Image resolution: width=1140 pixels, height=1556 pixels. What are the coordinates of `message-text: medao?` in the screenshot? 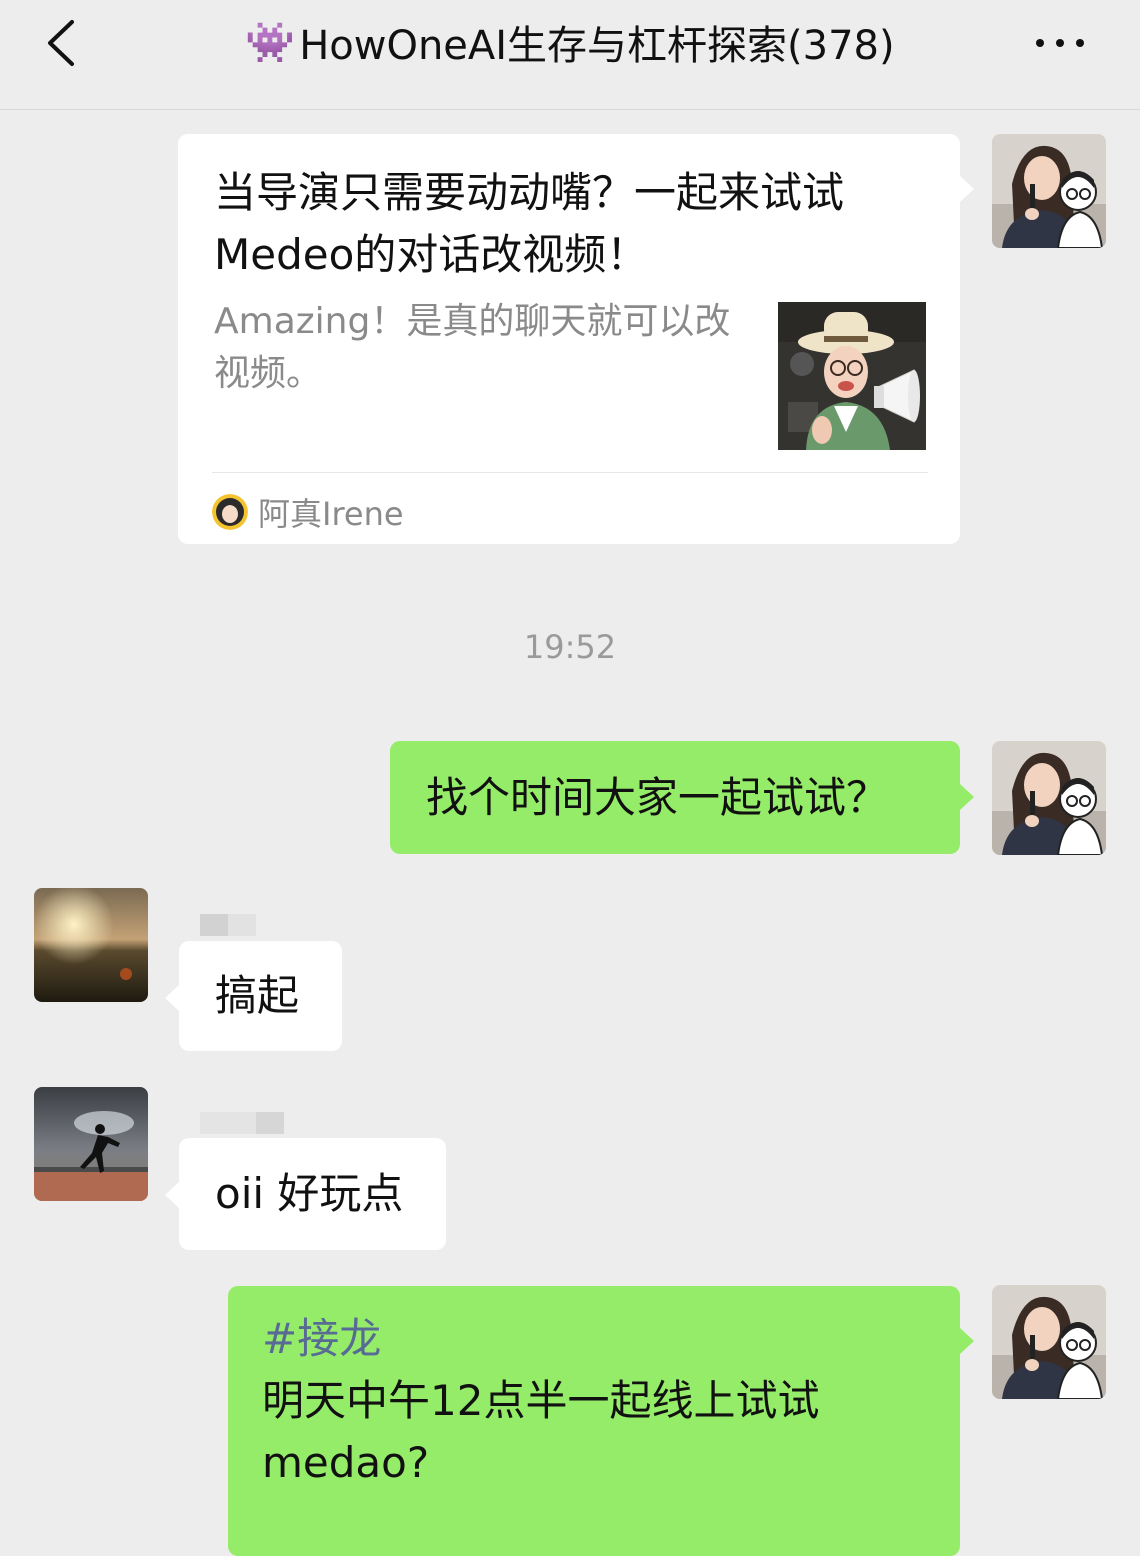 It's located at (346, 1462).